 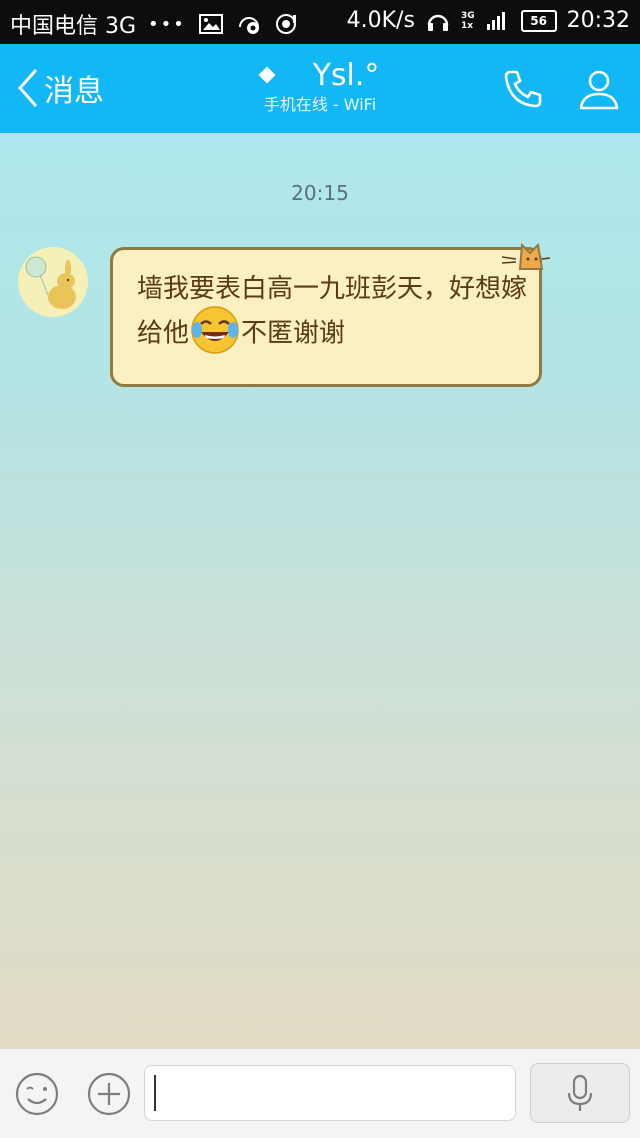 What do you see at coordinates (525, 256) in the screenshot?
I see `cat-decoration-icon` at bounding box center [525, 256].